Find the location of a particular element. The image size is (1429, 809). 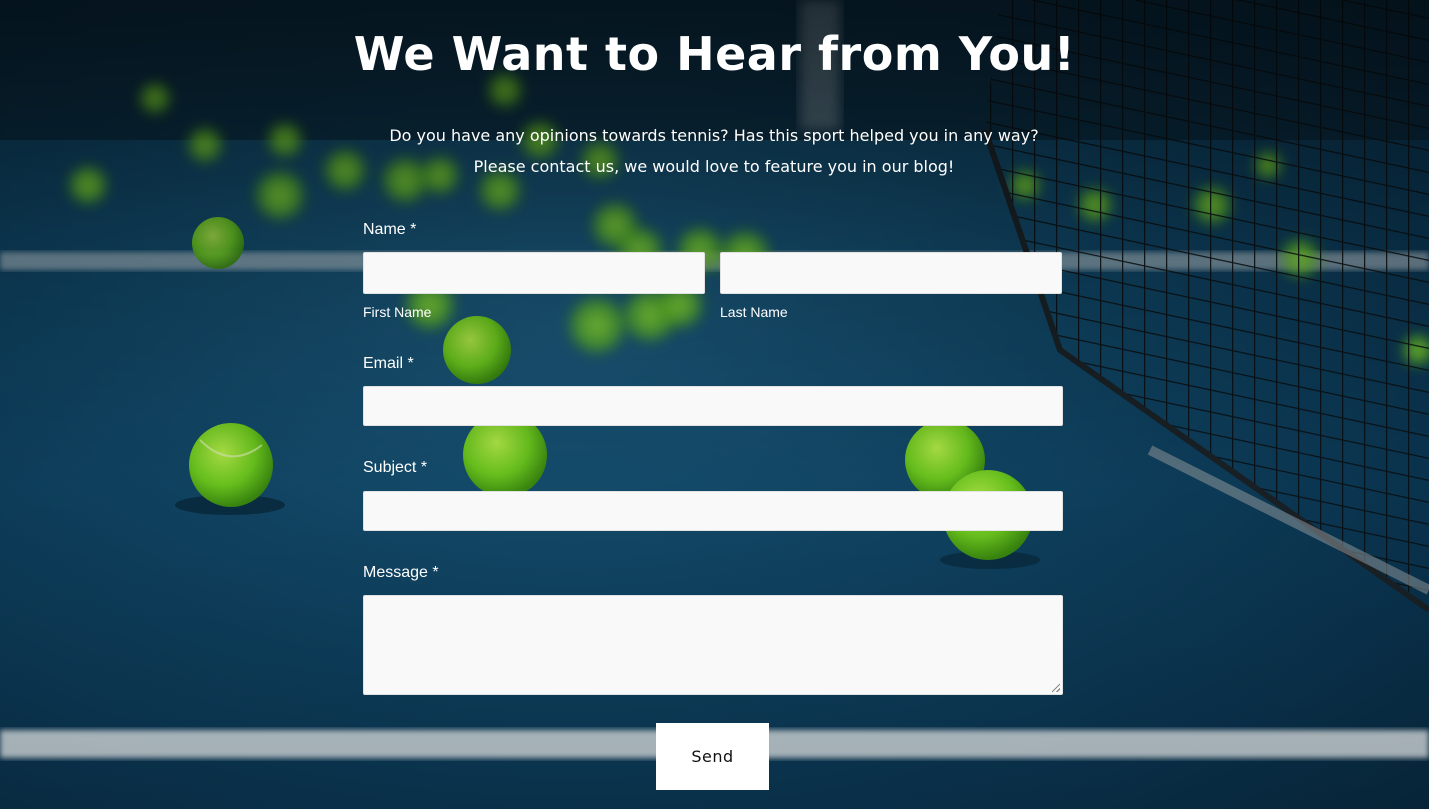

last-name-input is located at coordinates (891, 273).